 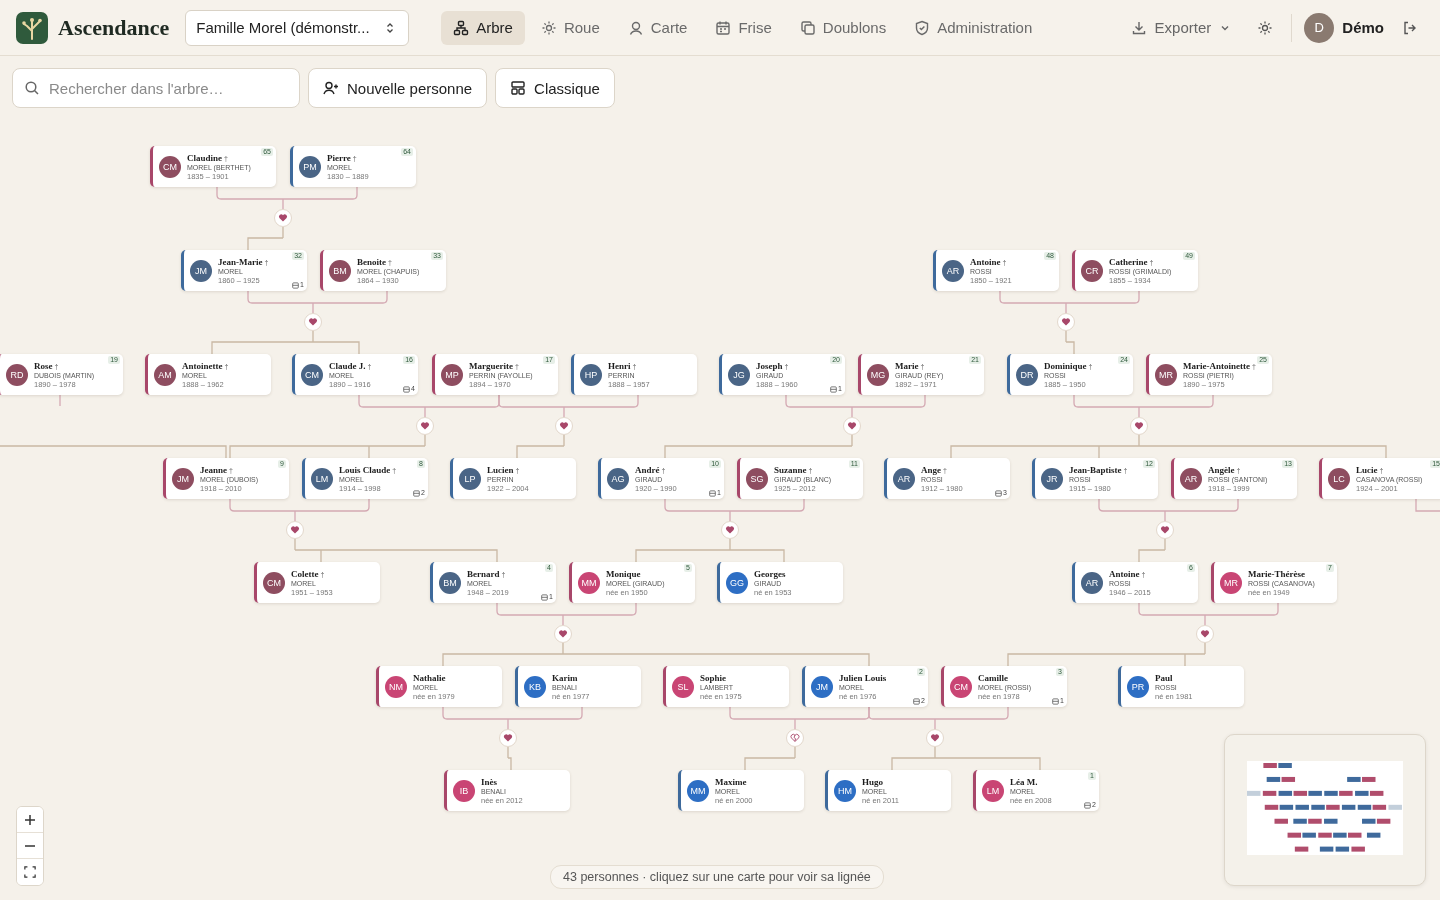 What do you see at coordinates (491, 365) in the screenshot?
I see `person-name: Marguerite` at bounding box center [491, 365].